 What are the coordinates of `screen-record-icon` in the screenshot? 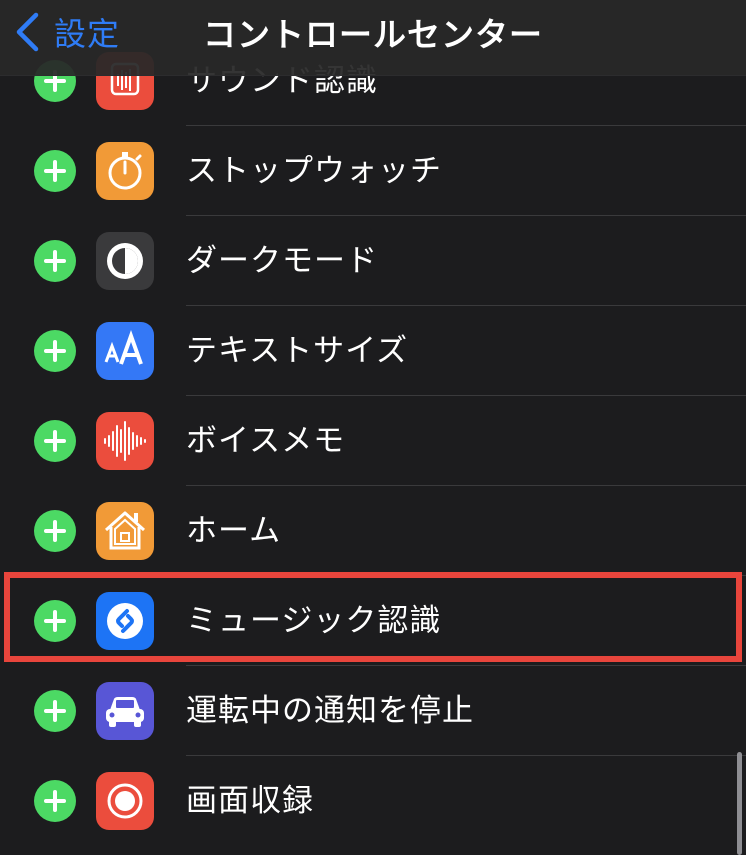 It's located at (125, 801).